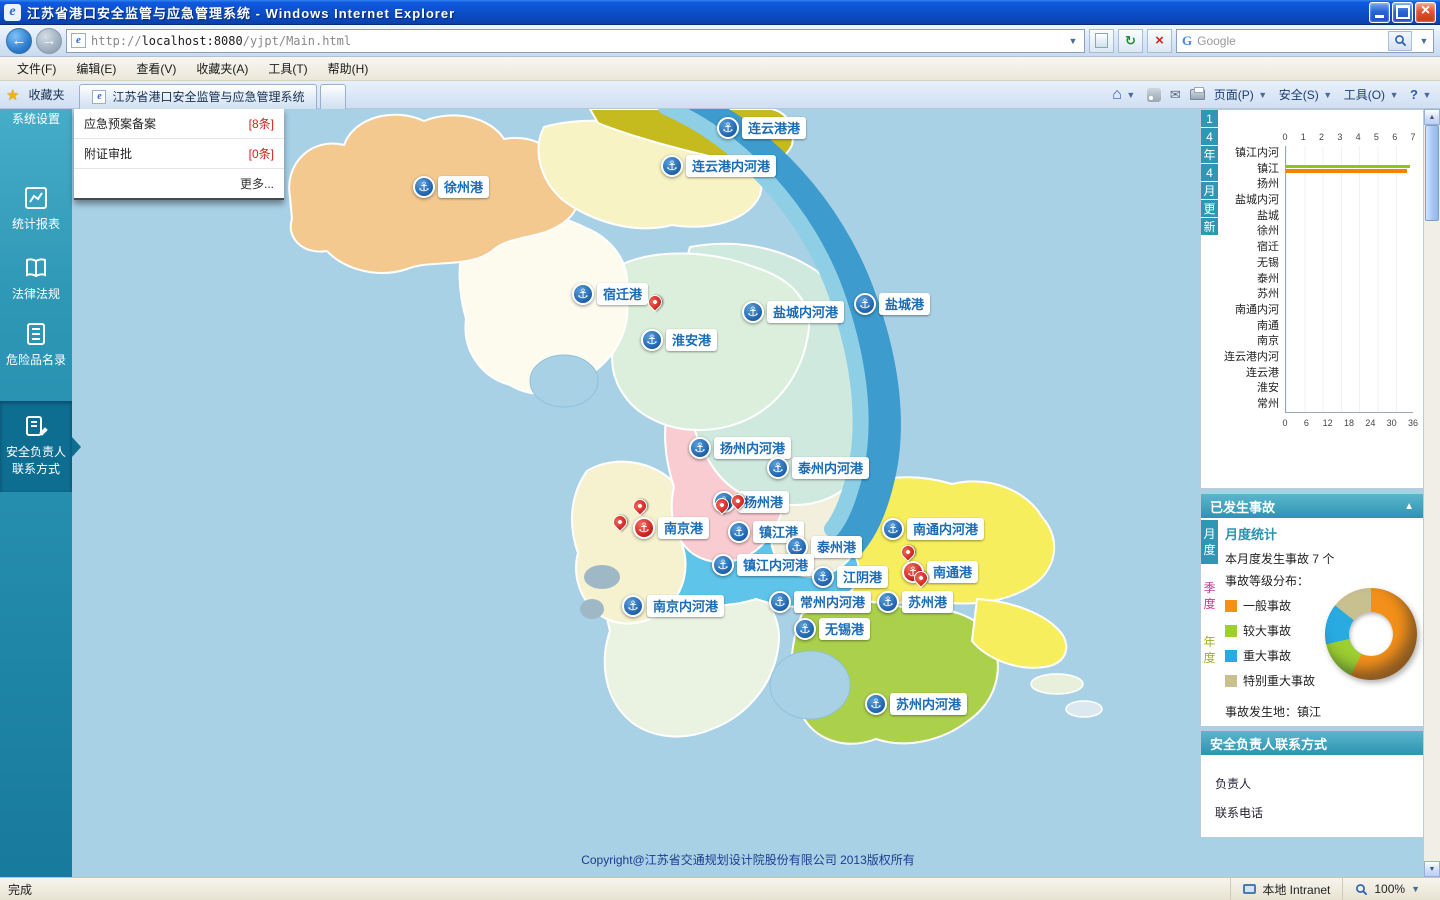  I want to click on port-marker: ⚓ 镇江内河港, so click(763, 565).